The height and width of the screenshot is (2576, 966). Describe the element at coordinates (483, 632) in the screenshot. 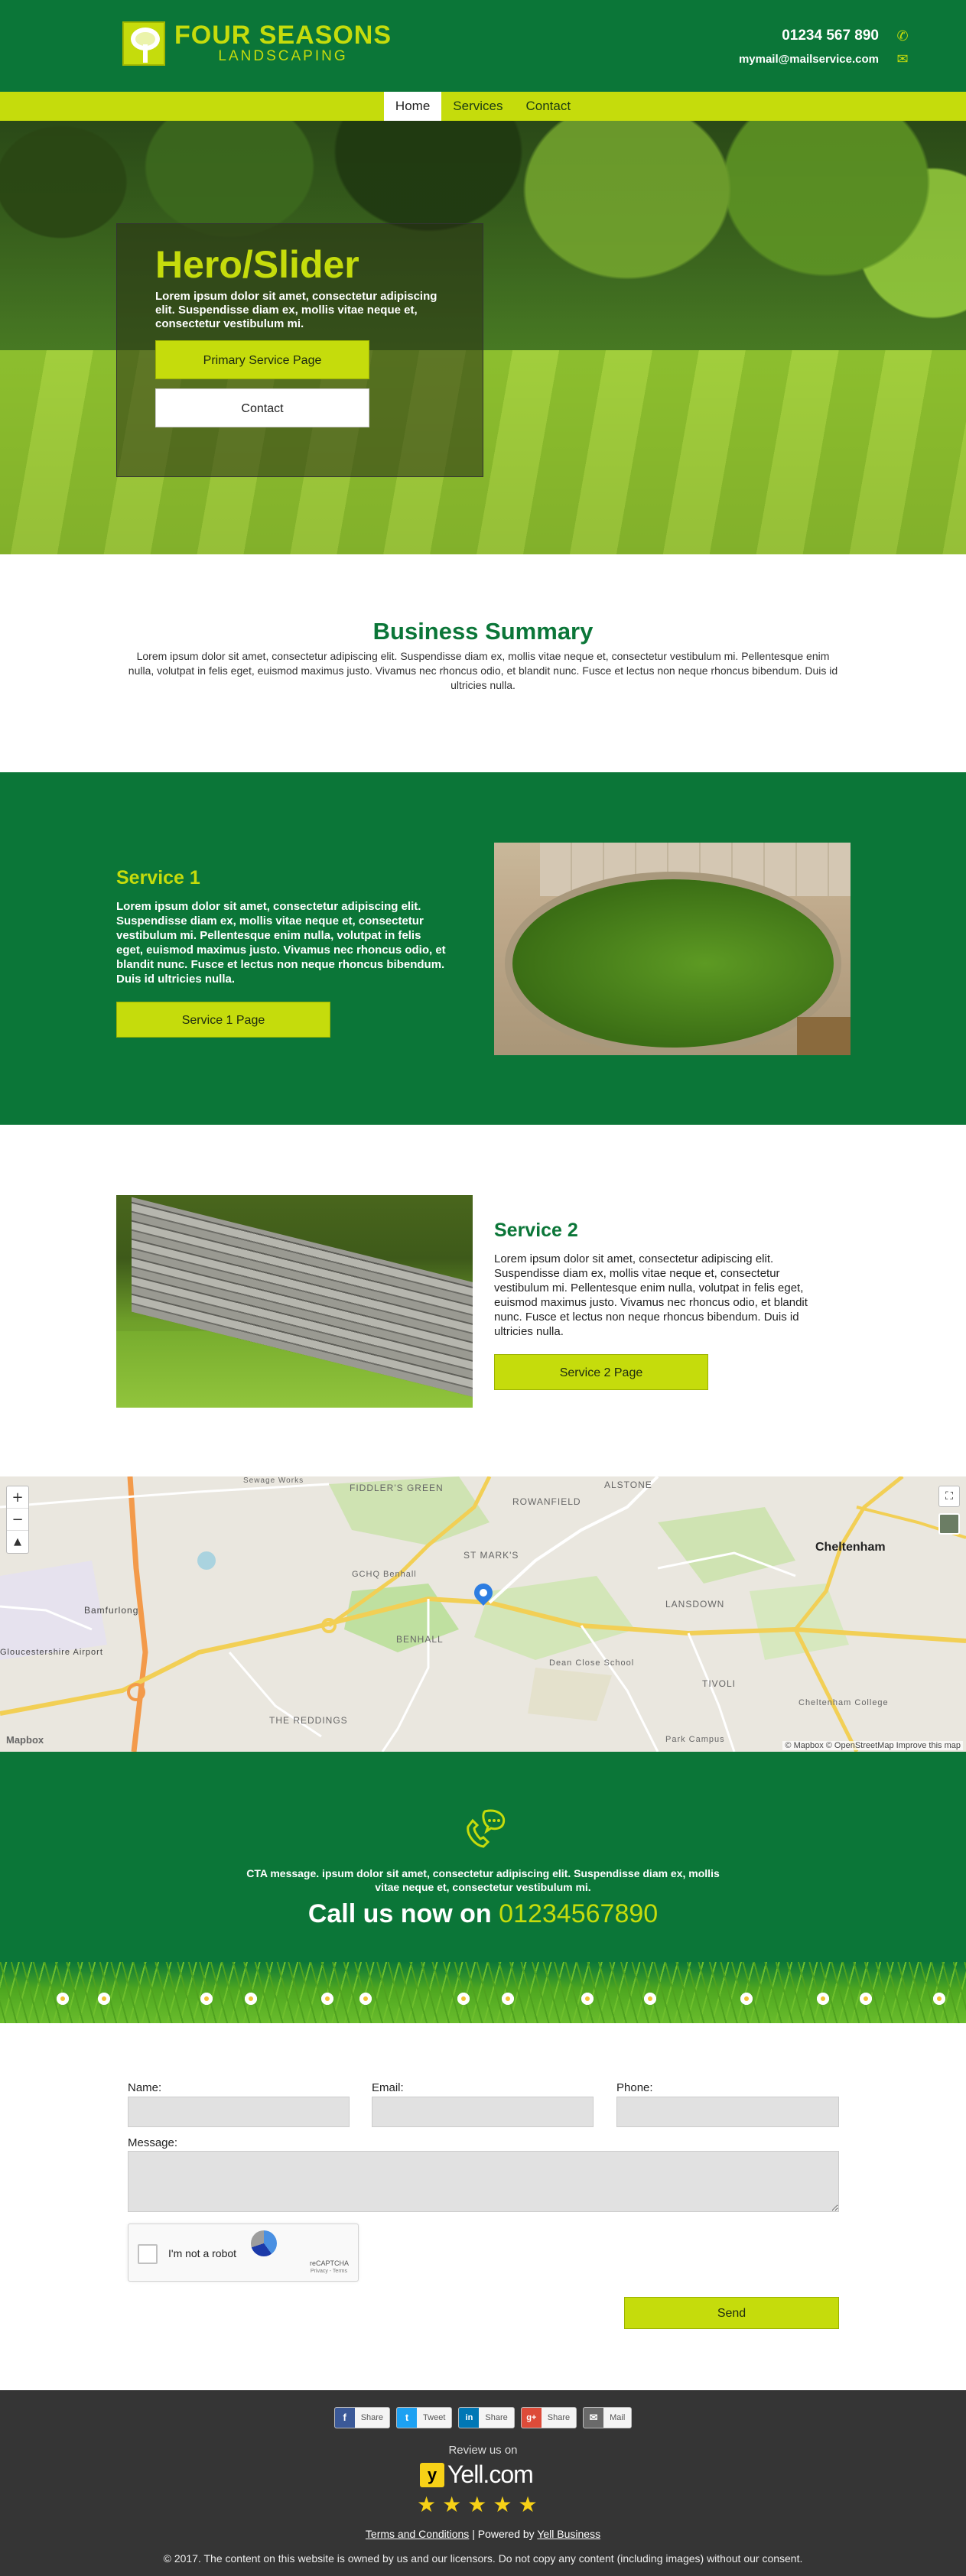

I see `summary-title: Business Summary` at that location.